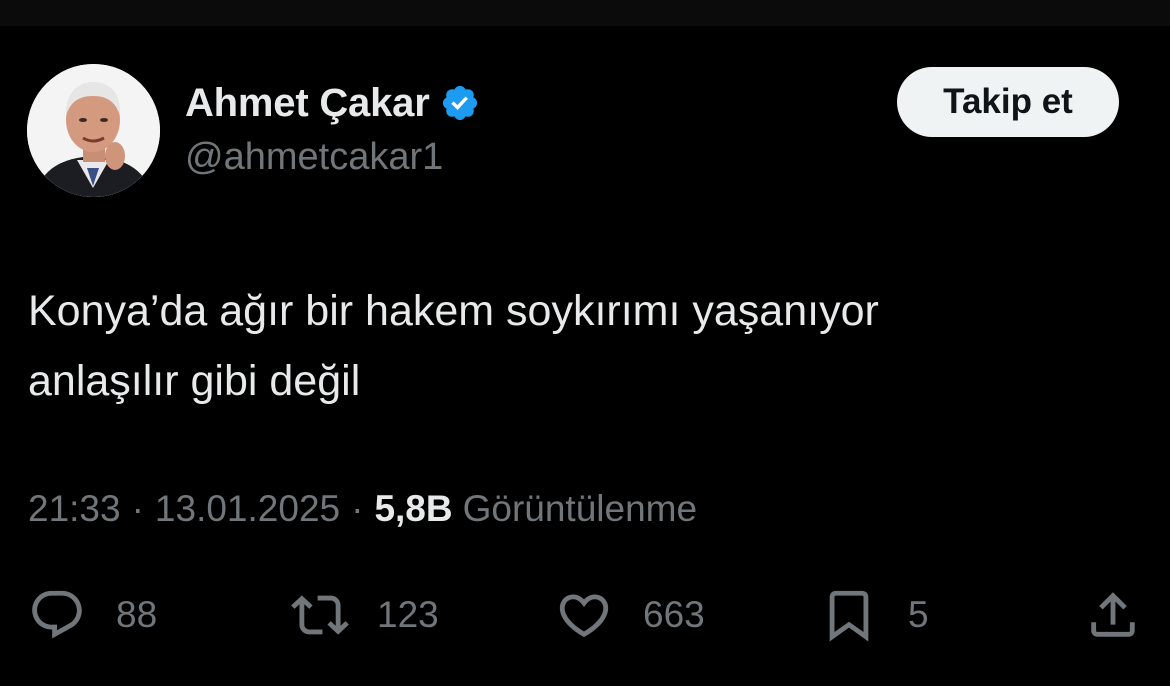 This screenshot has width=1170, height=686. I want to click on reply-icon, so click(57, 615).